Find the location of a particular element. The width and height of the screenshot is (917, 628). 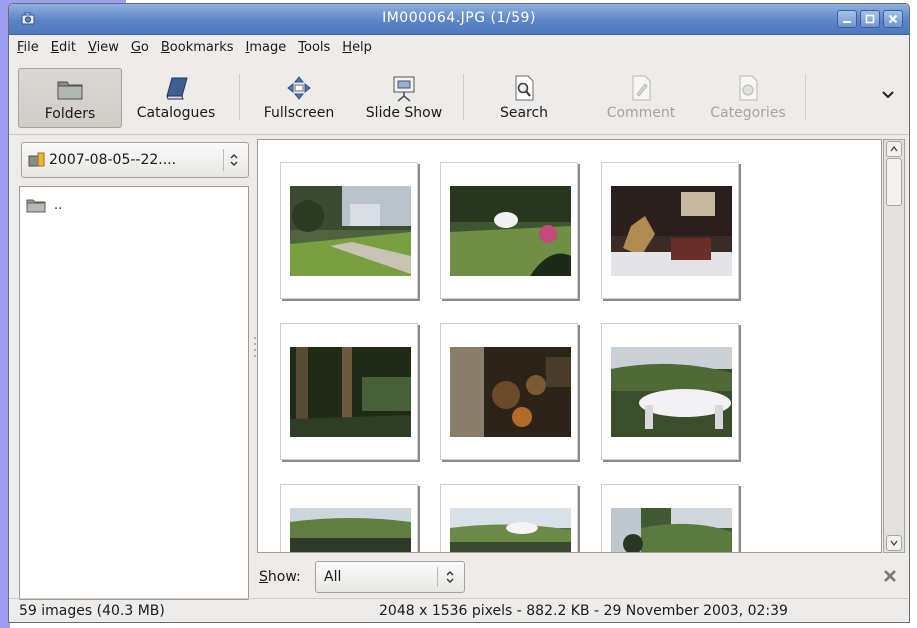

menu-file: File is located at coordinates (28, 47).